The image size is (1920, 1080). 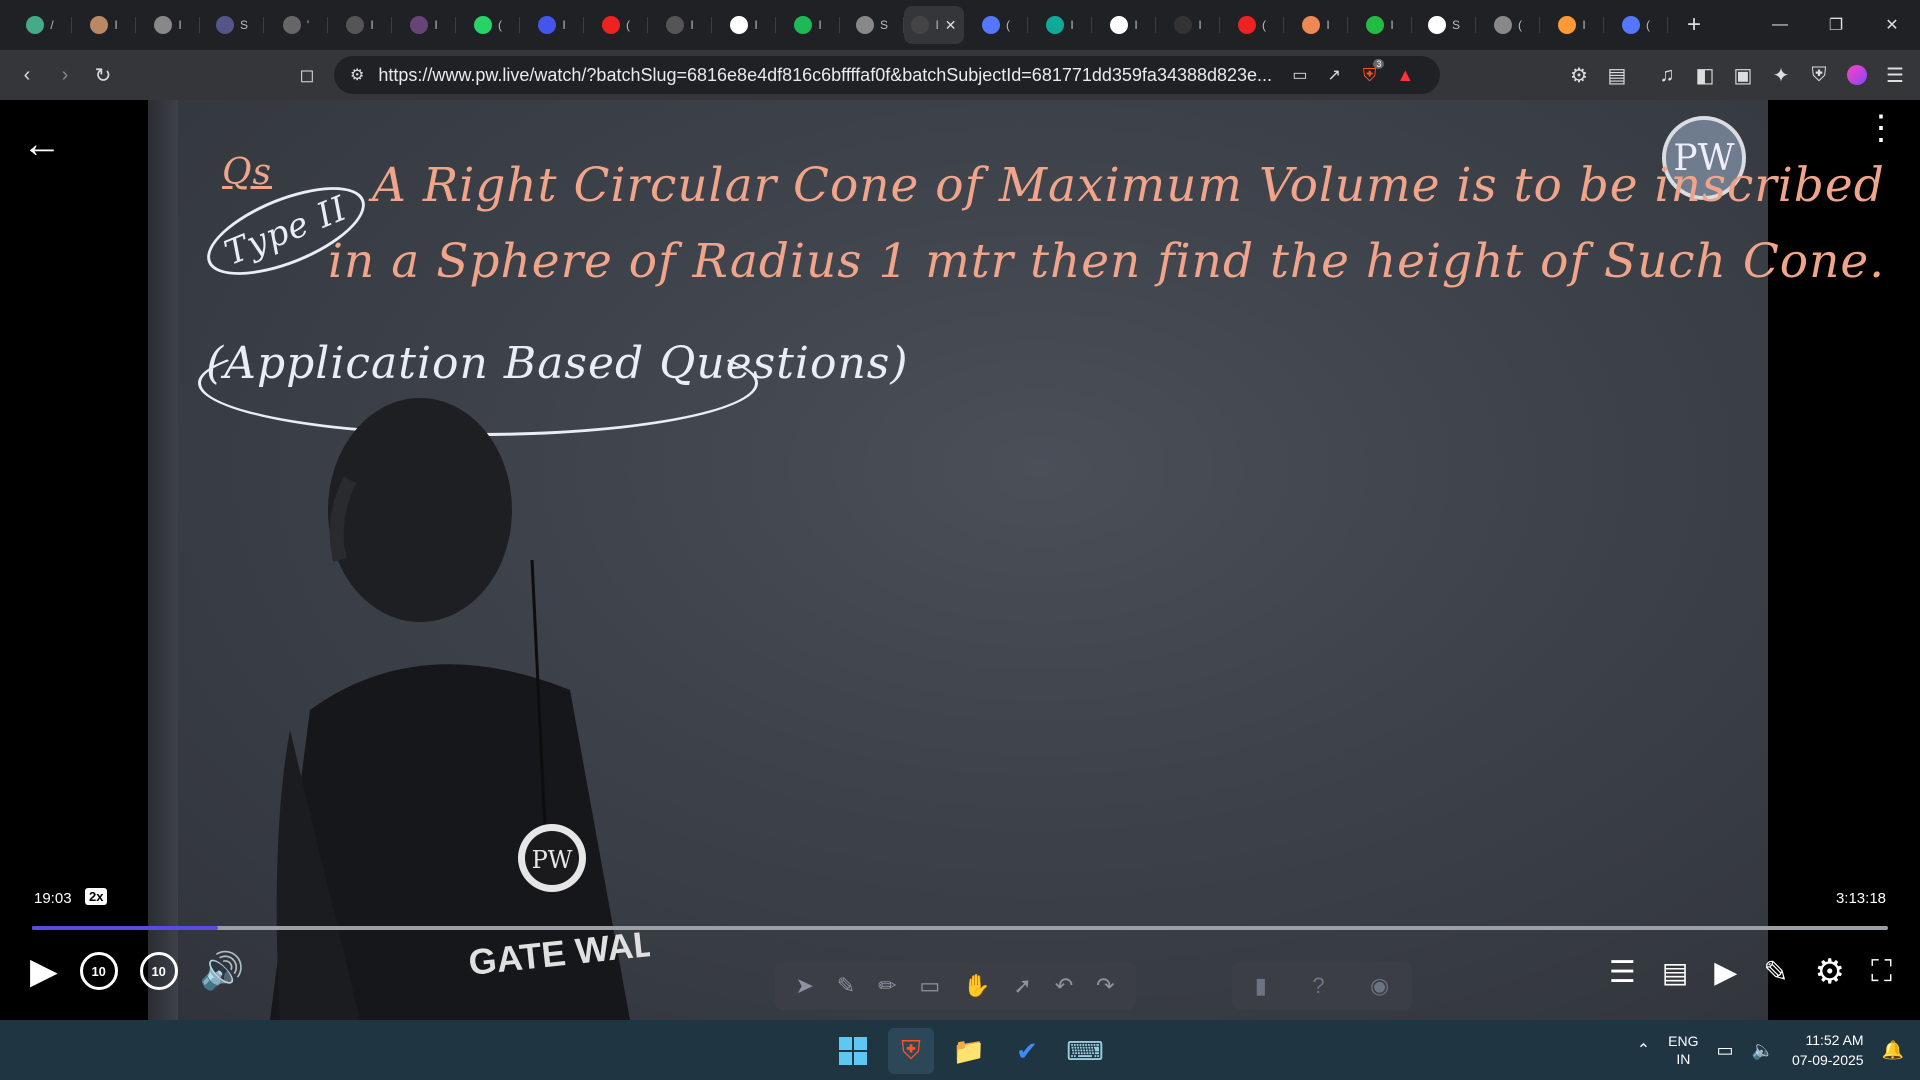 I want to click on bookmark-icon: ◻, so click(x=307, y=75).